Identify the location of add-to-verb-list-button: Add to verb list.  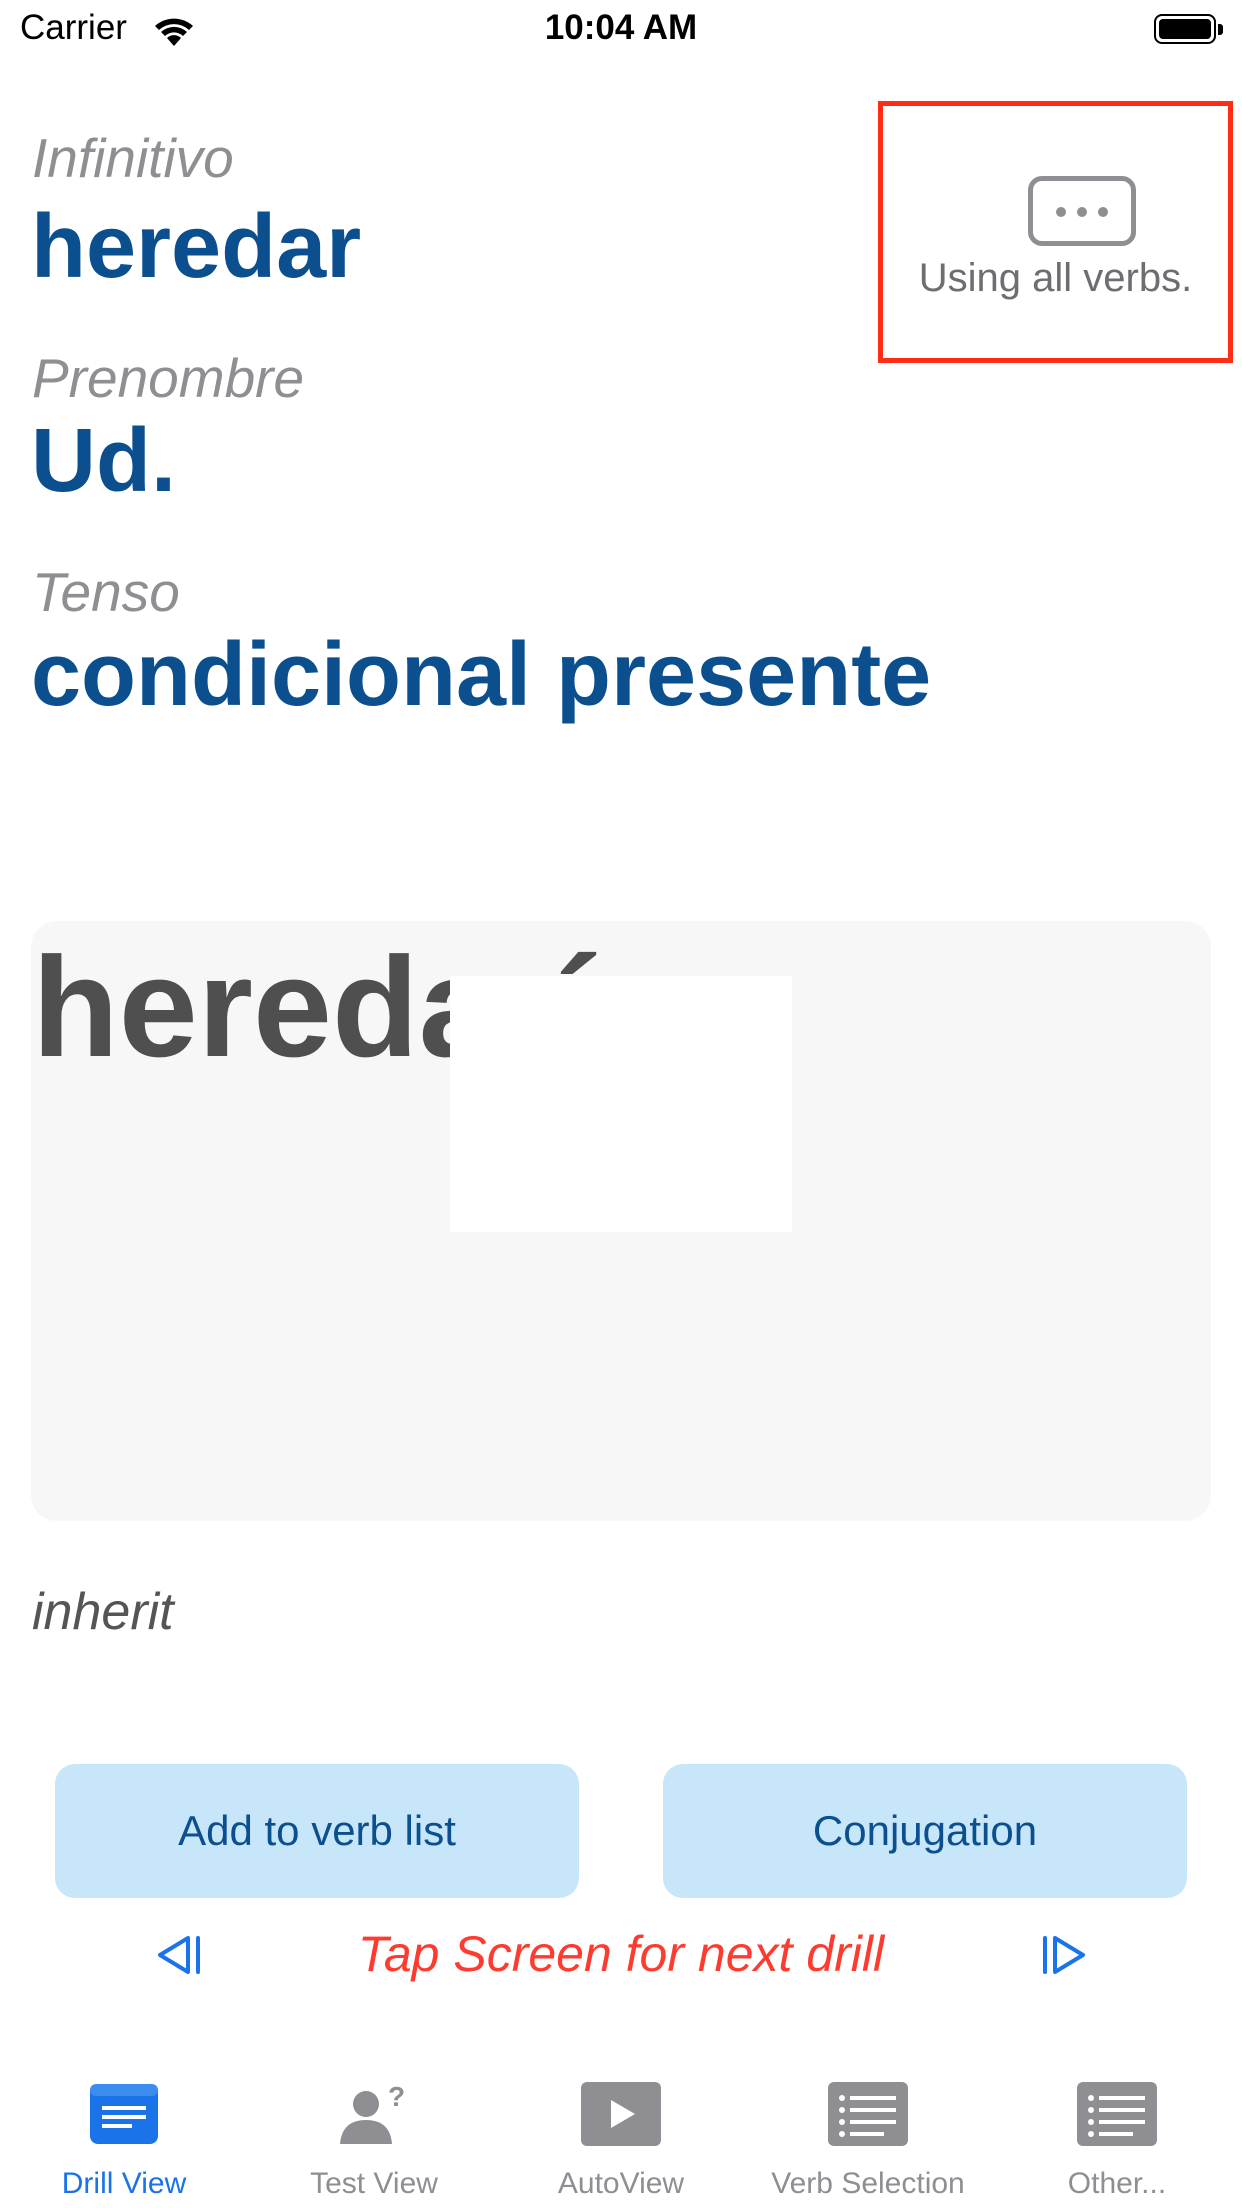
(317, 1831).